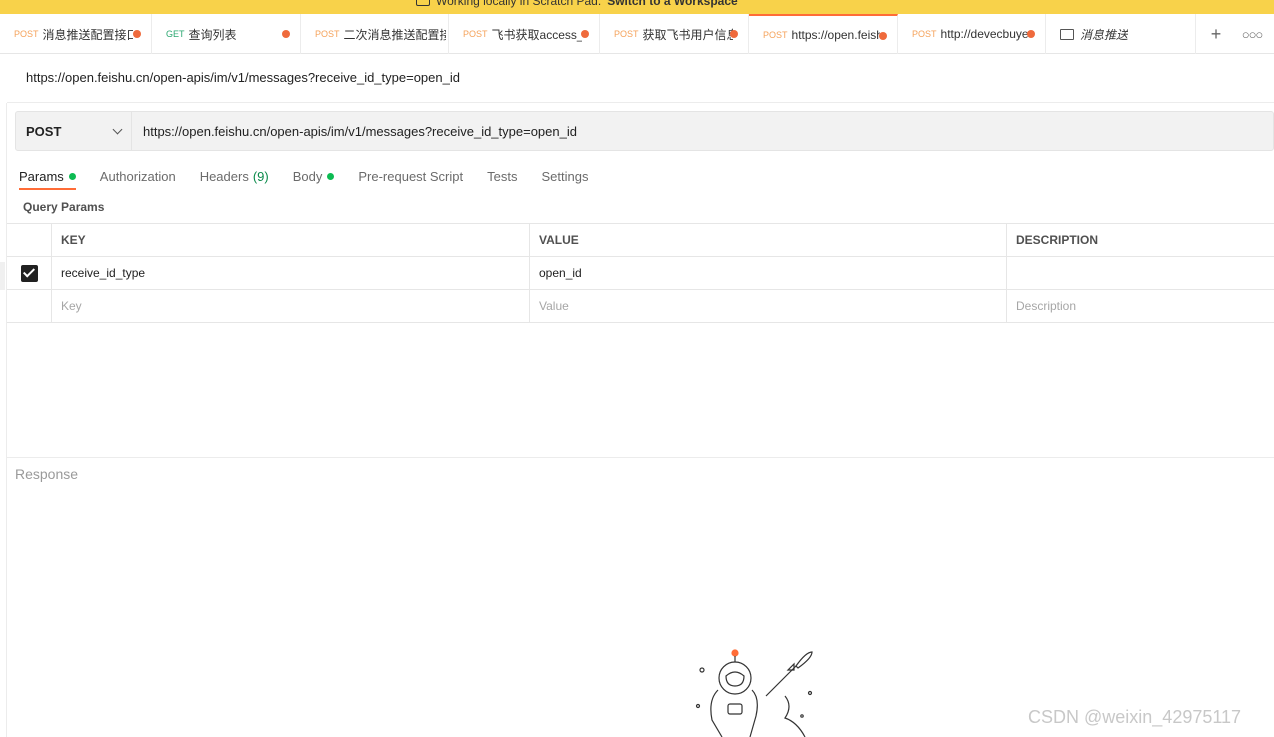  Describe the element at coordinates (307, 176) in the screenshot. I see `tab-body-label: Body` at that location.